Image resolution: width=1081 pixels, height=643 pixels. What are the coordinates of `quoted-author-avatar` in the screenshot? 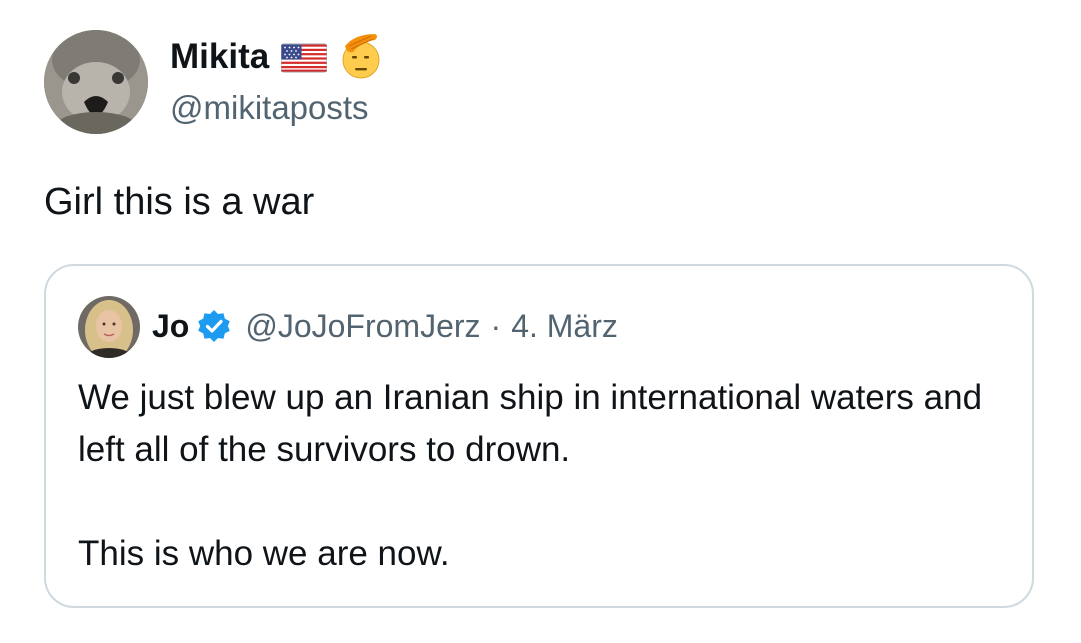 It's located at (109, 327).